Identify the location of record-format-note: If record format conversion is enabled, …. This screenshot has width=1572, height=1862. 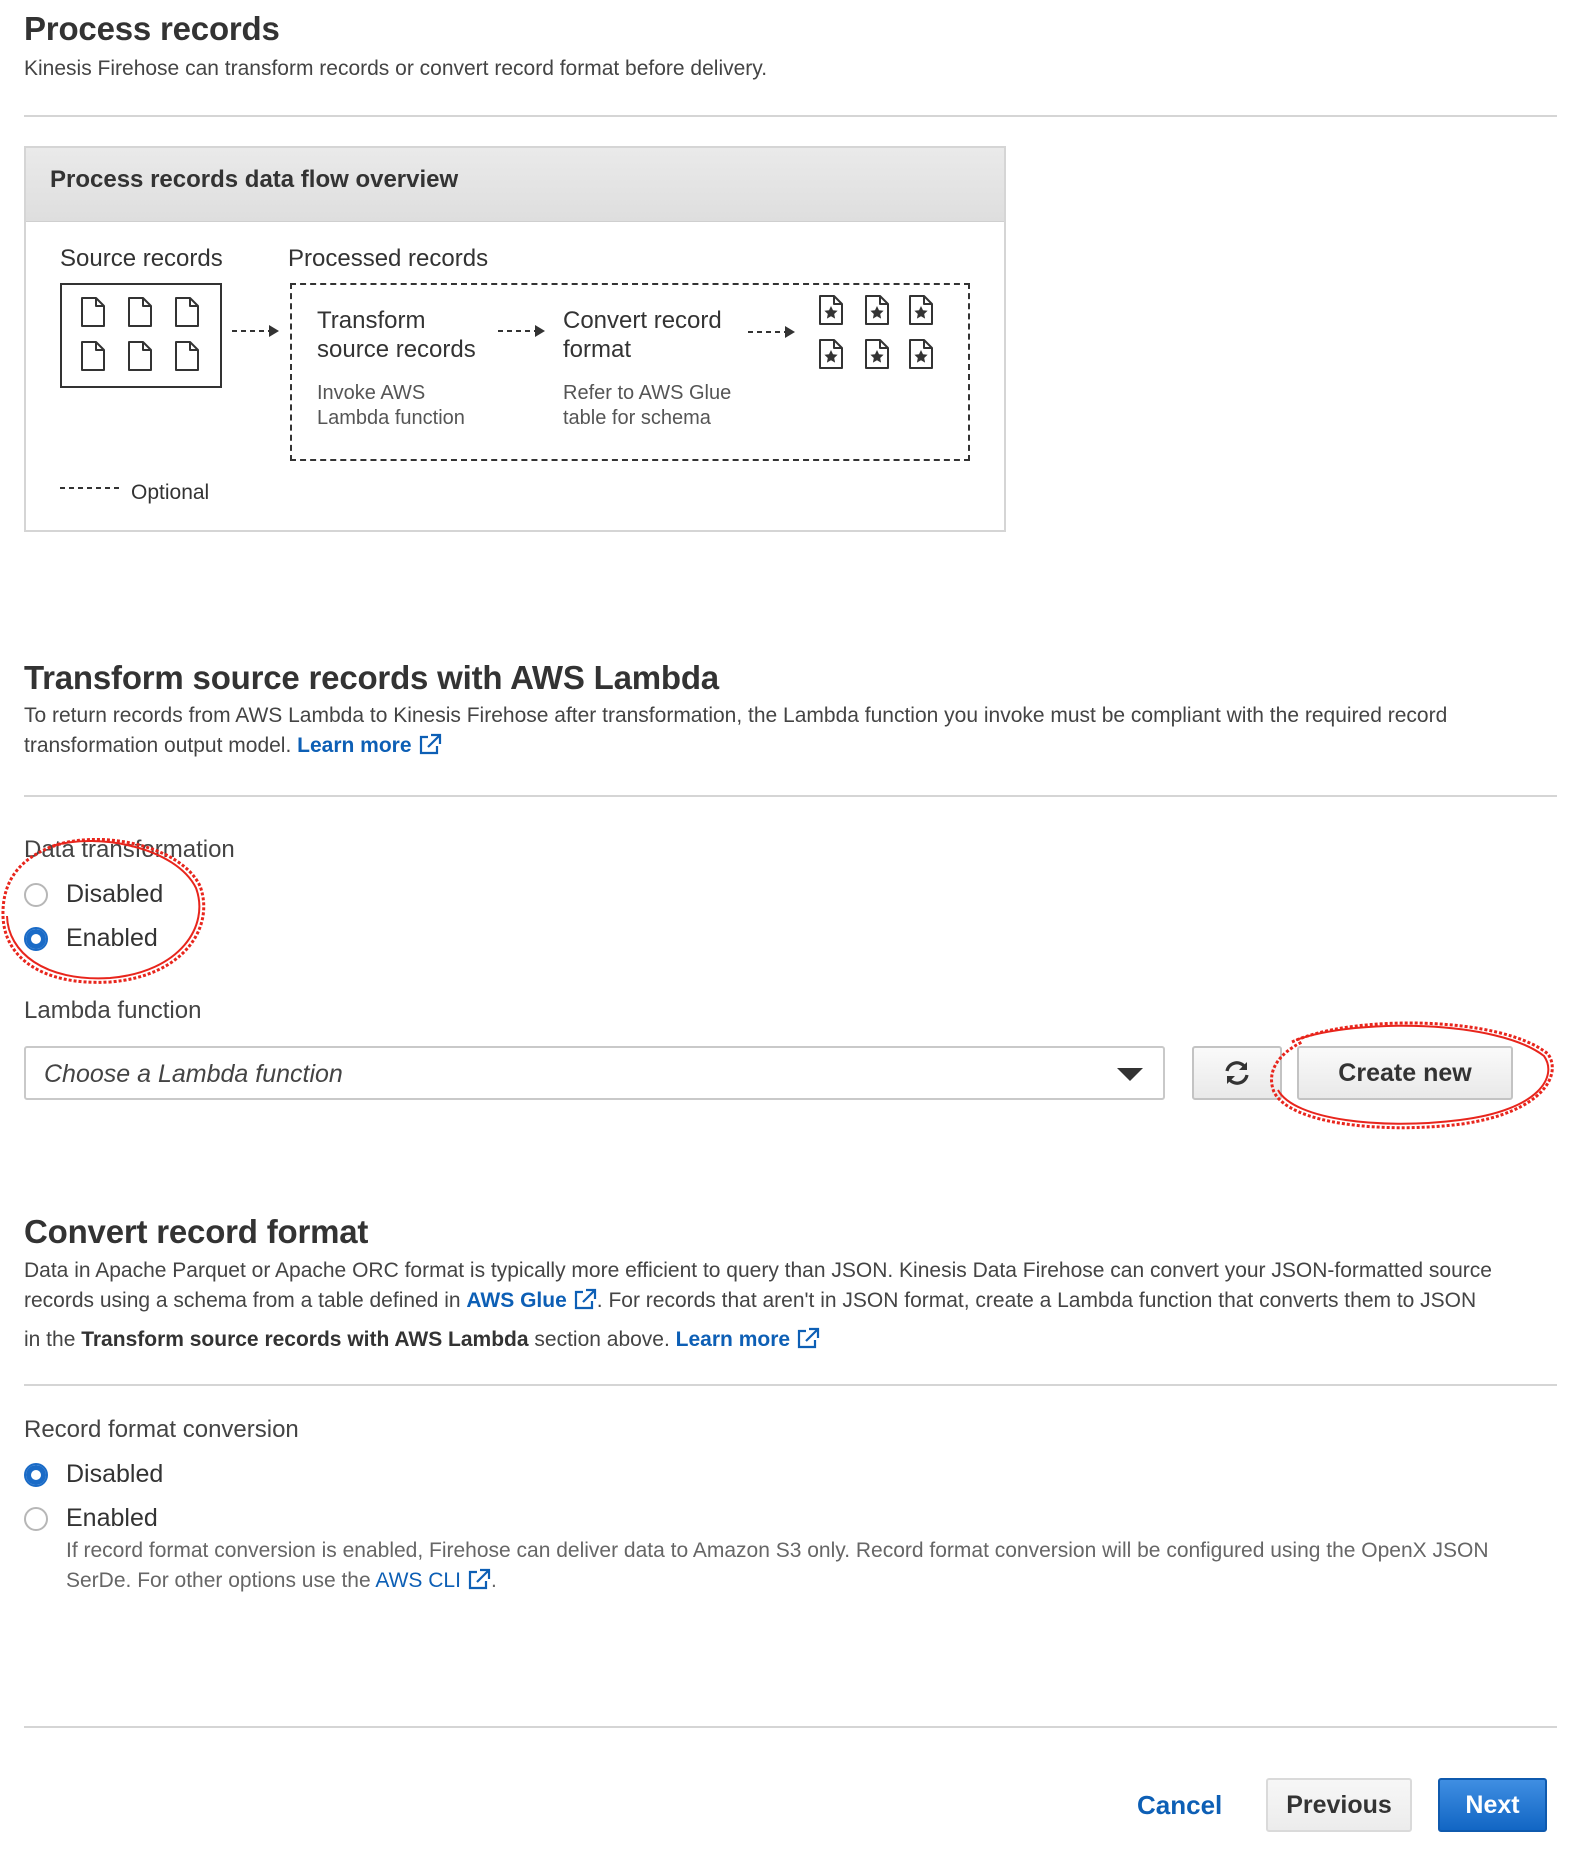
(811, 1567).